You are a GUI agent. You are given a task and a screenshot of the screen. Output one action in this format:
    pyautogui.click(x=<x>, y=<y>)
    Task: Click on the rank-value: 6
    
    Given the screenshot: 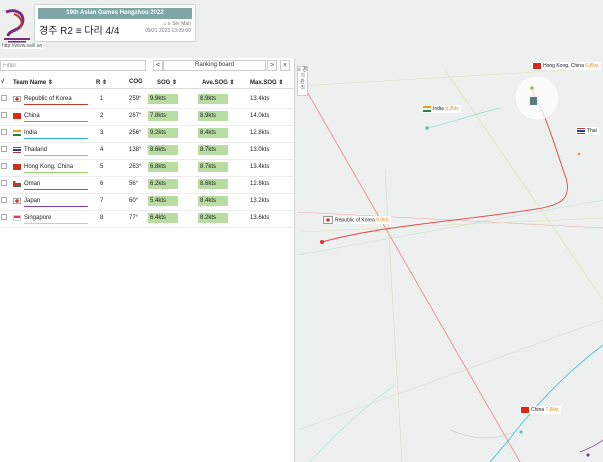 What is the action you would take?
    pyautogui.click(x=102, y=184)
    